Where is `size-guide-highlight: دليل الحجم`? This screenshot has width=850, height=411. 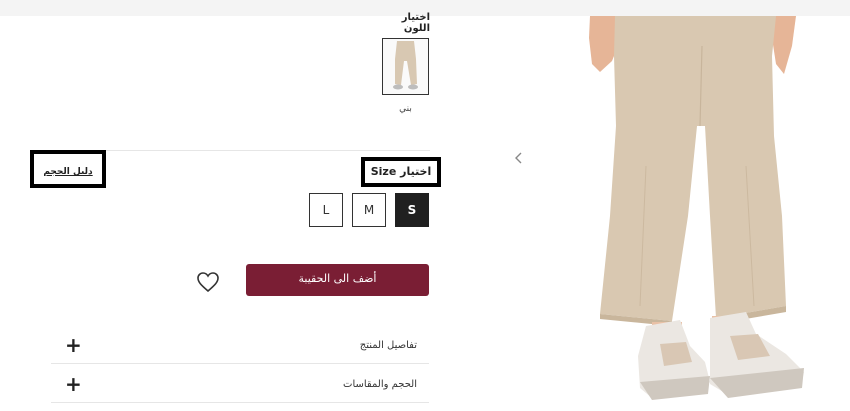 size-guide-highlight: دليل الحجم is located at coordinates (68, 169).